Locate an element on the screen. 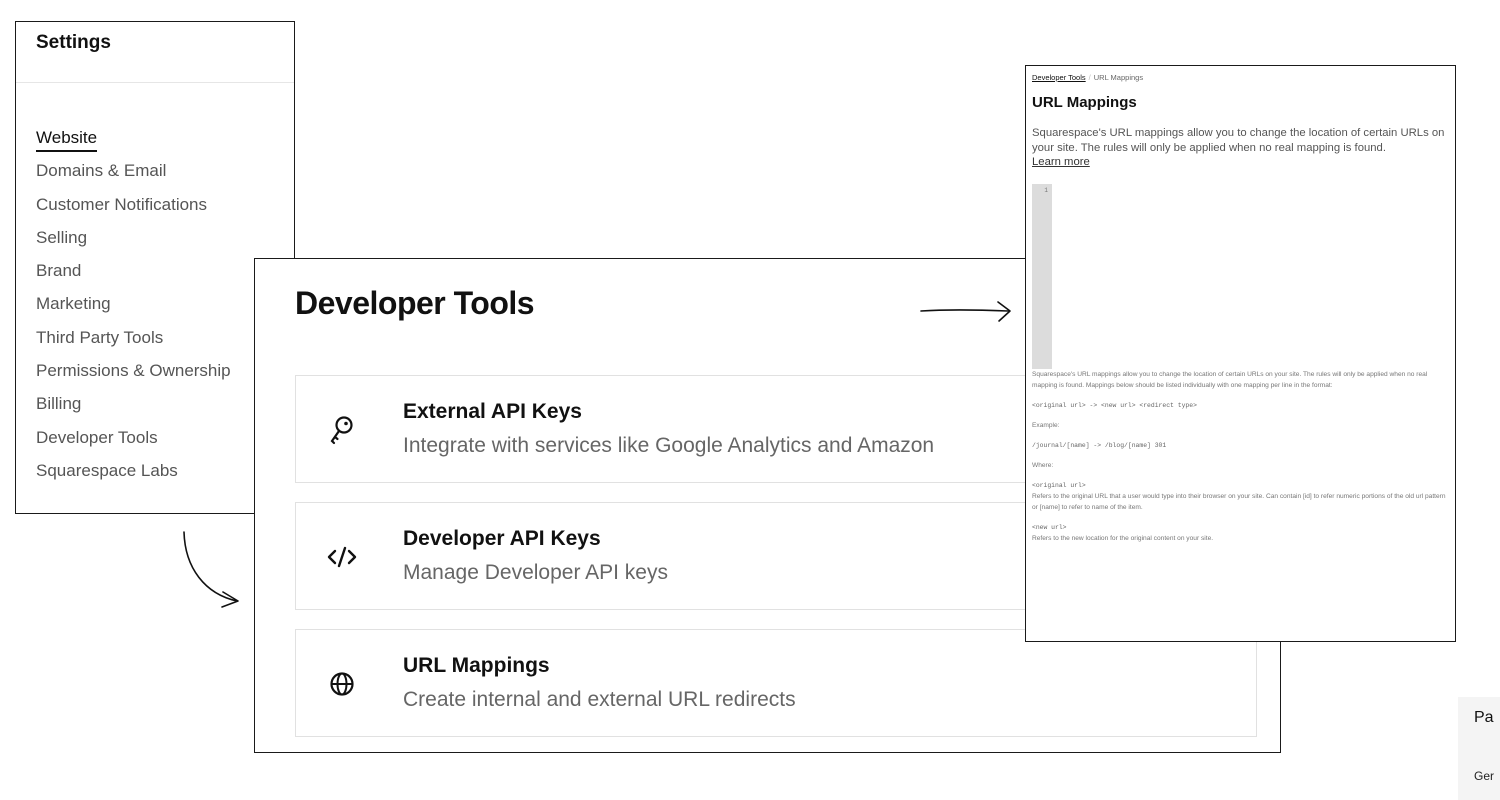  cropped-page-title: Pa is located at coordinates (1484, 717).